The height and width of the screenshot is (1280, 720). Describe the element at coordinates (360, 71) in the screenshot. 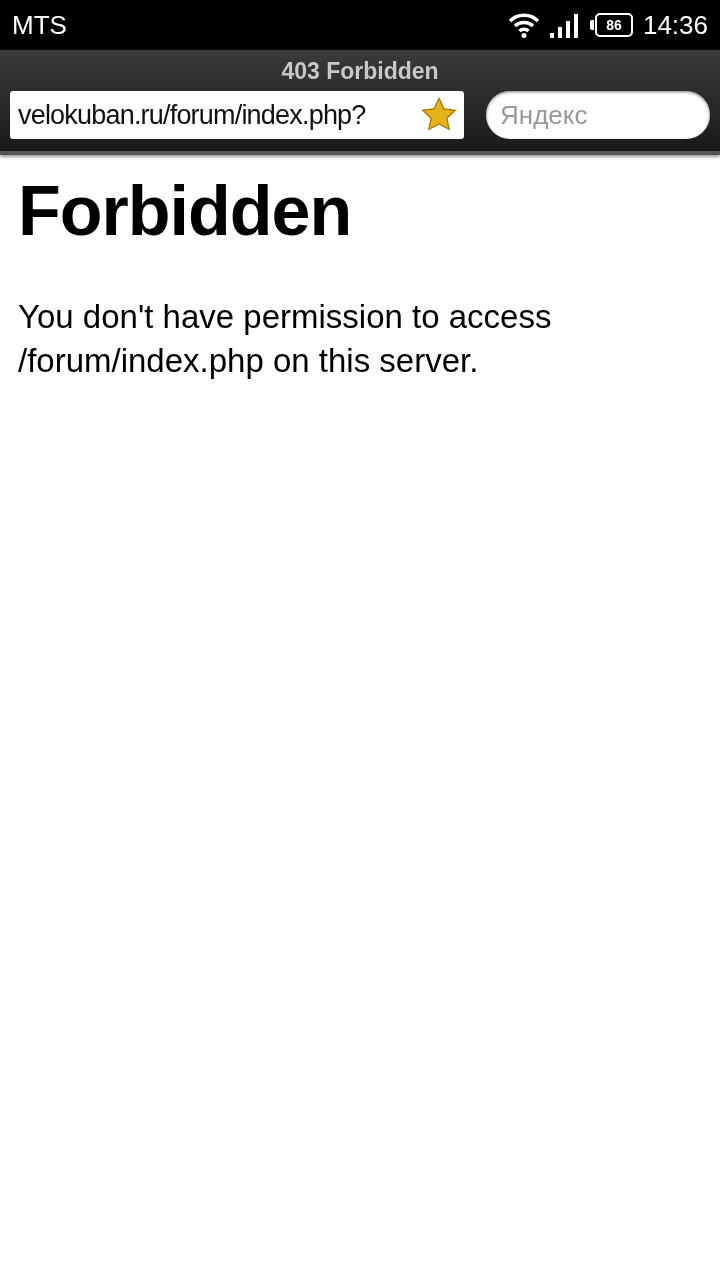

I see `page-title: 403 Forbidden` at that location.